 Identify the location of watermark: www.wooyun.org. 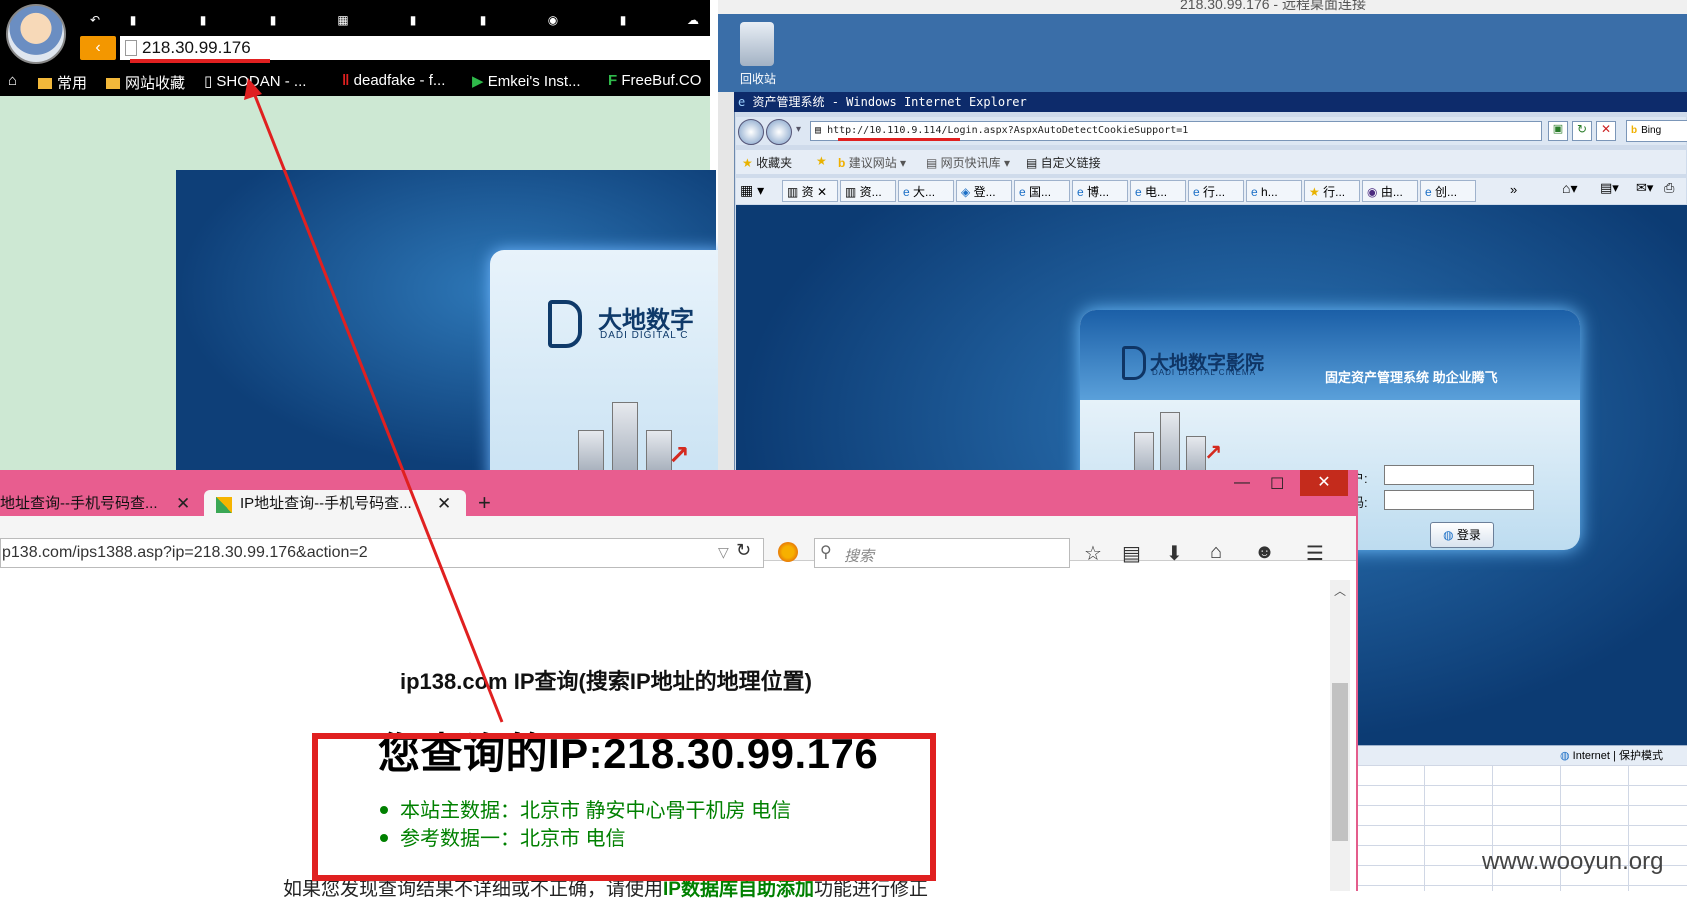
(1573, 861).